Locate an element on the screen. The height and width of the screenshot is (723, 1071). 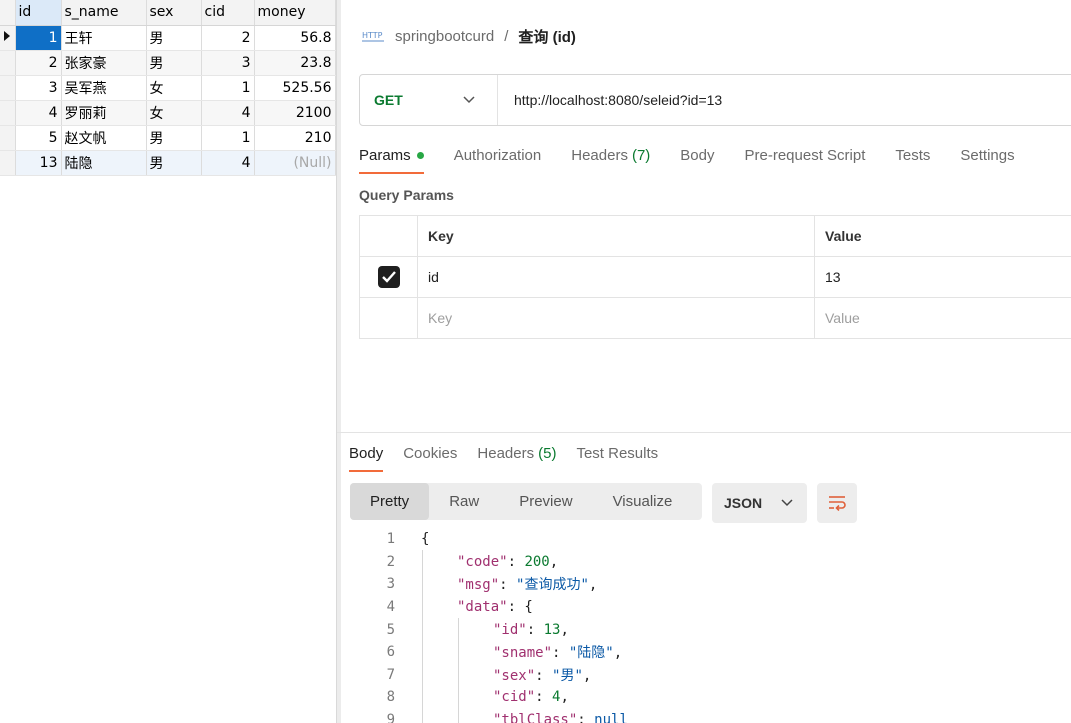
tab-label: Test Results is located at coordinates (617, 453).